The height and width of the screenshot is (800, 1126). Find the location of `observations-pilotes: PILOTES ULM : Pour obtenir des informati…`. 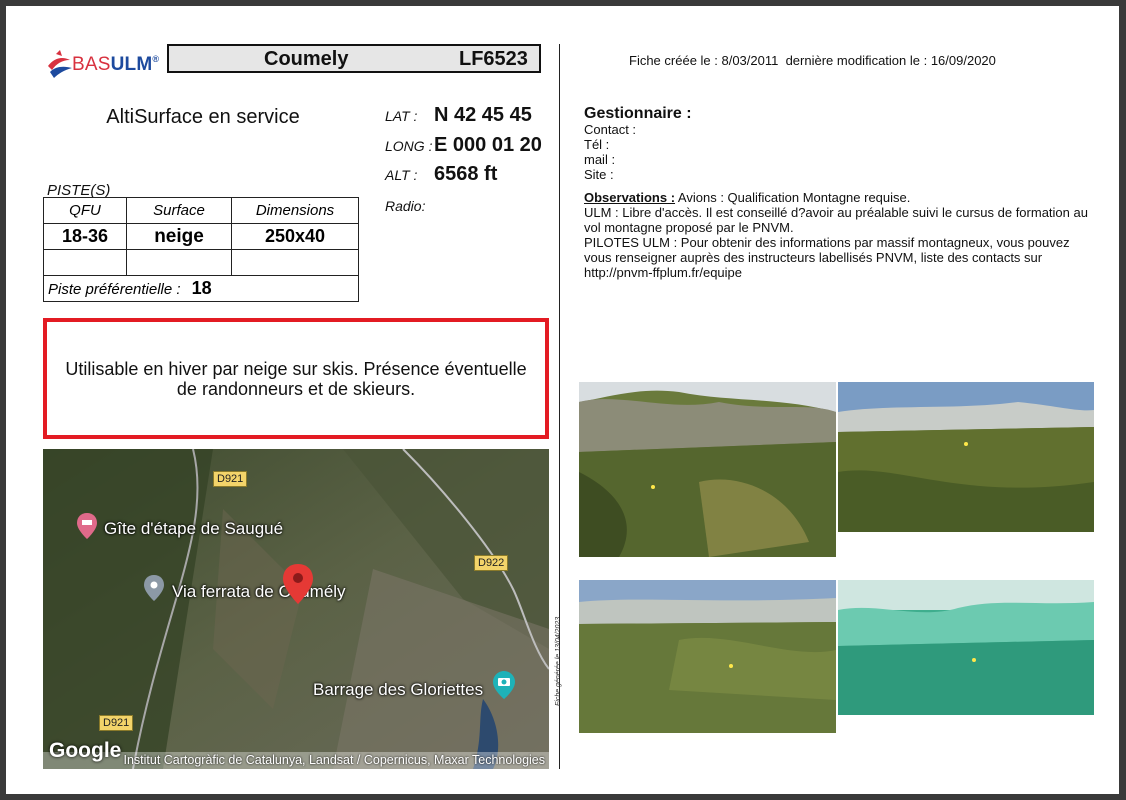

observations-pilotes: PILOTES ULM : Pour obtenir des informati… is located at coordinates (827, 257).